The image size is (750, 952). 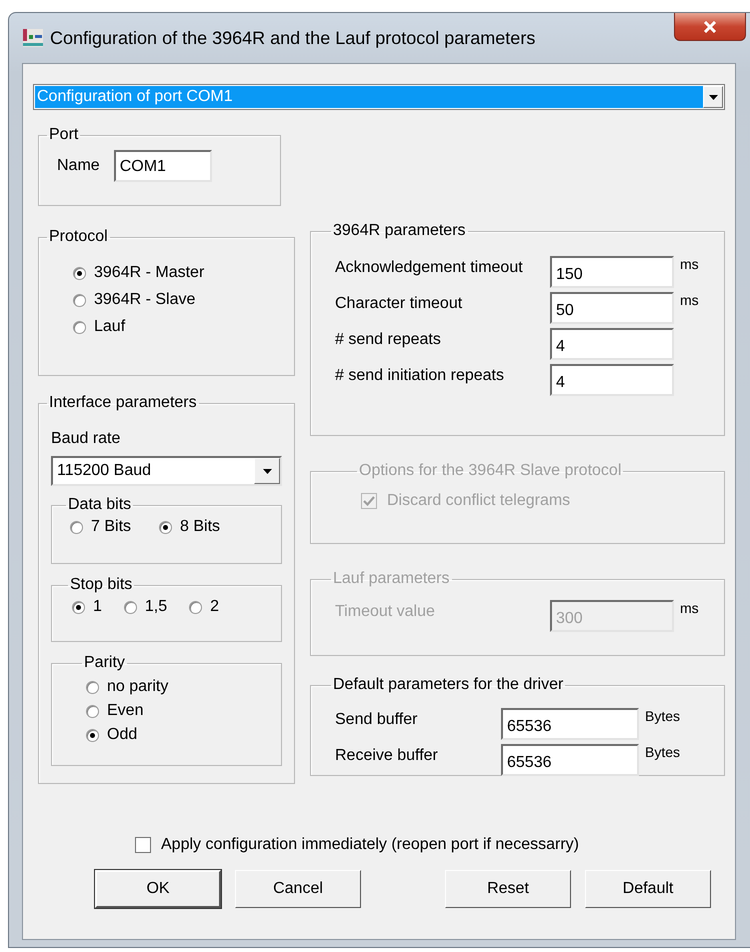 What do you see at coordinates (146, 607) in the screenshot?
I see `radio-option: 1,5` at bounding box center [146, 607].